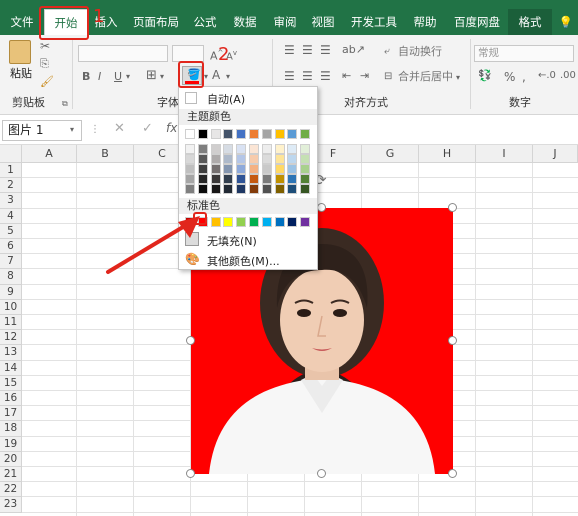 Image resolution: width=578 pixels, height=516 pixels. Describe the element at coordinates (171, 128) in the screenshot. I see `insert-function-button: fx` at that location.